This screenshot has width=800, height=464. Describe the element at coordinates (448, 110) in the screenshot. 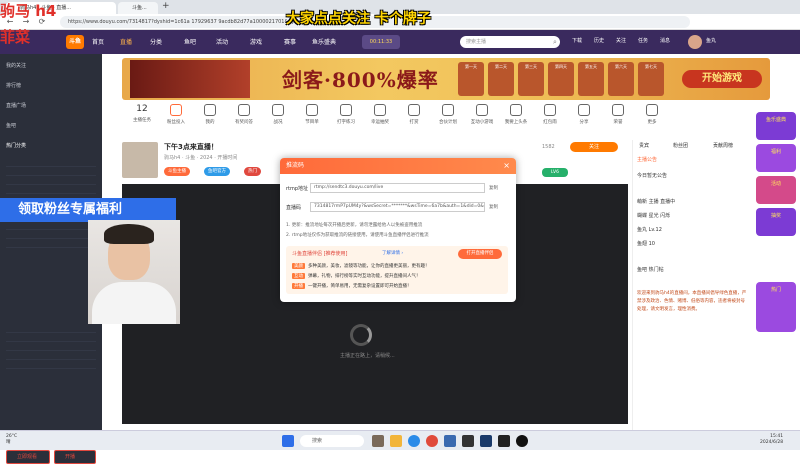

I see `handshake-icon` at that location.